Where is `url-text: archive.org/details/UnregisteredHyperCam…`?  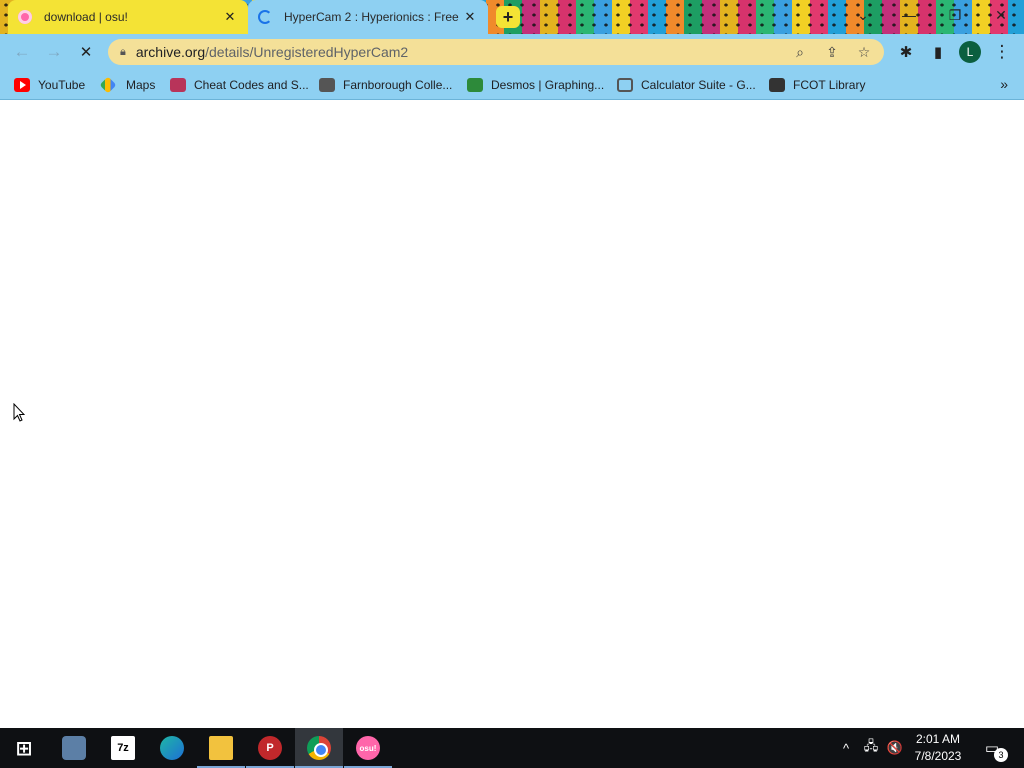 url-text: archive.org/details/UnregisteredHyperCam… is located at coordinates (272, 52).